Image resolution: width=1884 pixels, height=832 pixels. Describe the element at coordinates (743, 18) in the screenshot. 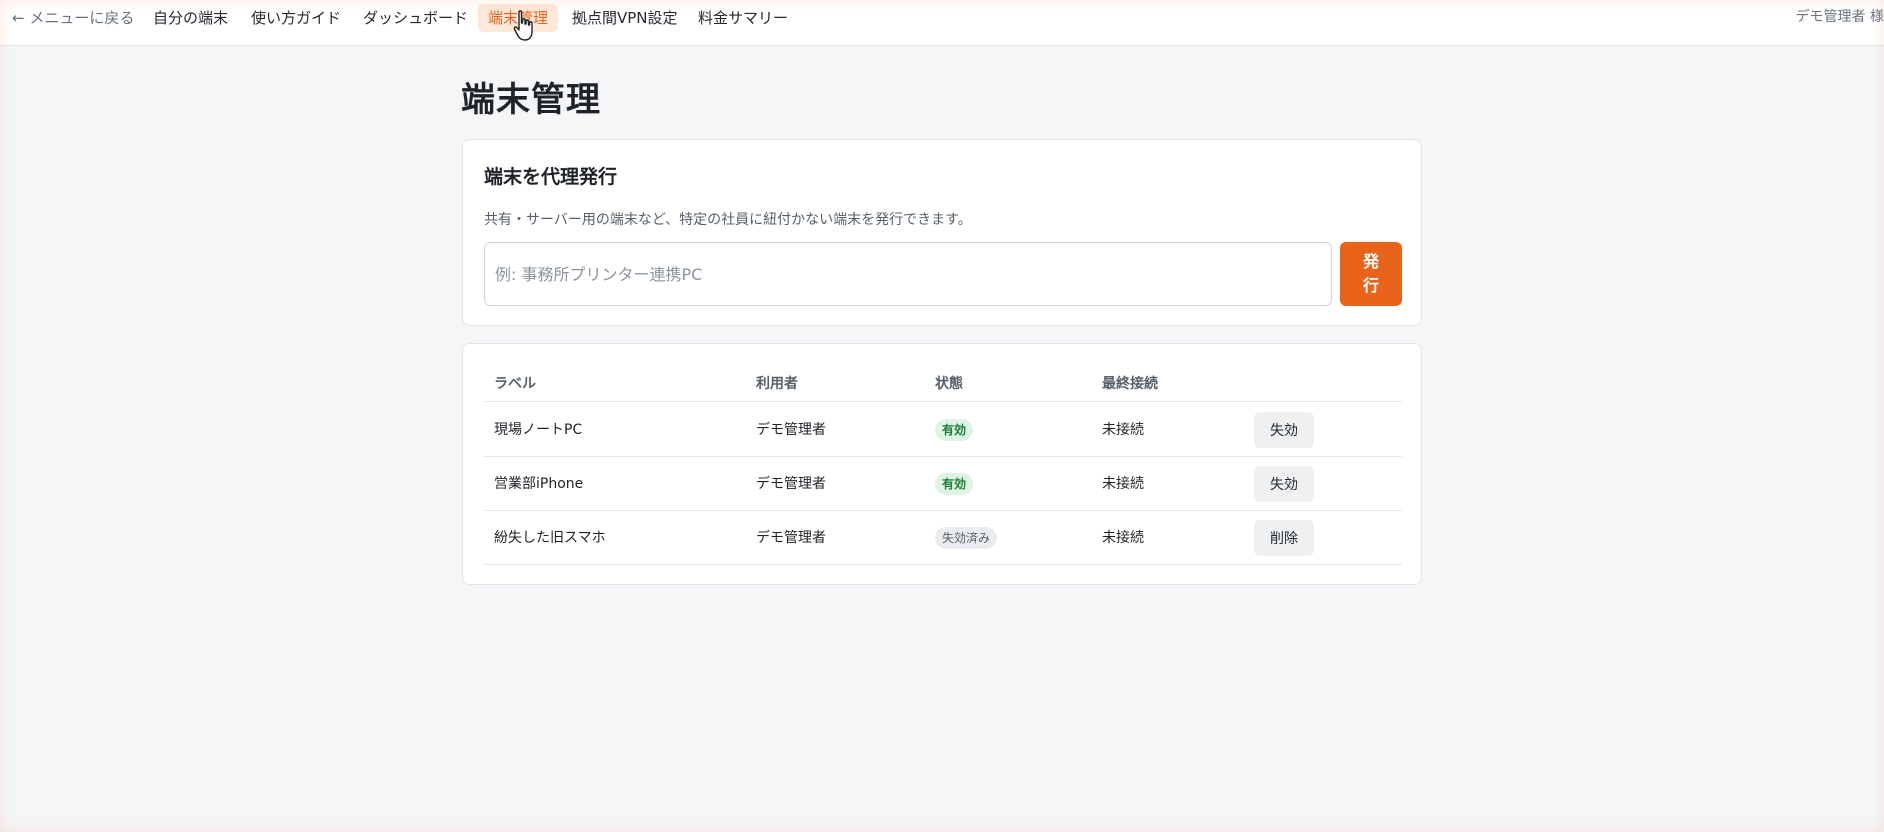

I see `nav-item-billing-summary: 料金サマリー` at that location.